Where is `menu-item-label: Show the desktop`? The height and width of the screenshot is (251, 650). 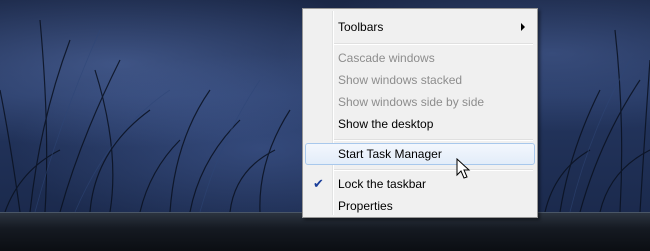 menu-item-label: Show the desktop is located at coordinates (386, 124).